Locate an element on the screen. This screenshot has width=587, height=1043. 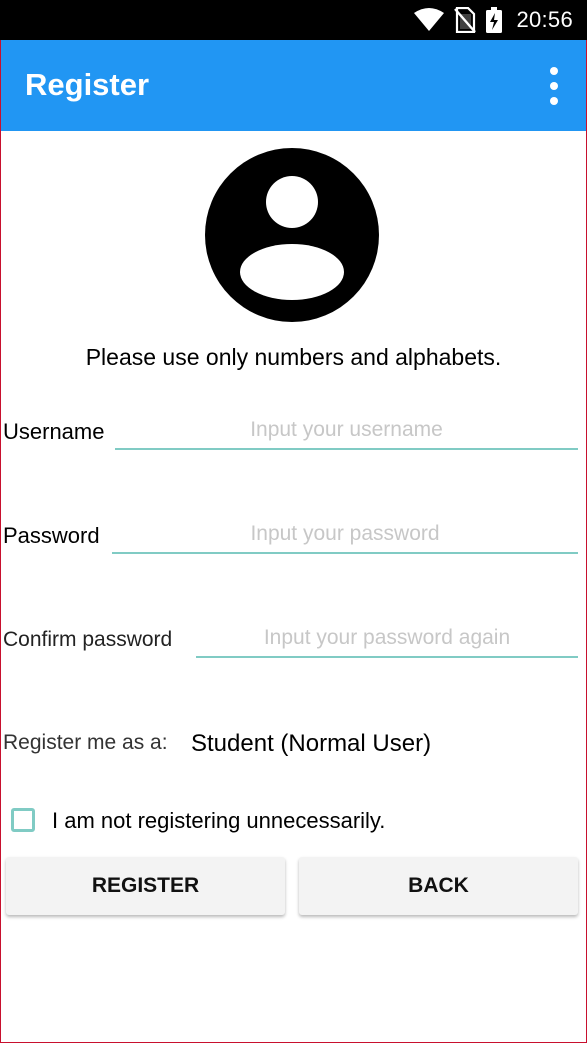
register-button: REGISTER is located at coordinates (145, 886).